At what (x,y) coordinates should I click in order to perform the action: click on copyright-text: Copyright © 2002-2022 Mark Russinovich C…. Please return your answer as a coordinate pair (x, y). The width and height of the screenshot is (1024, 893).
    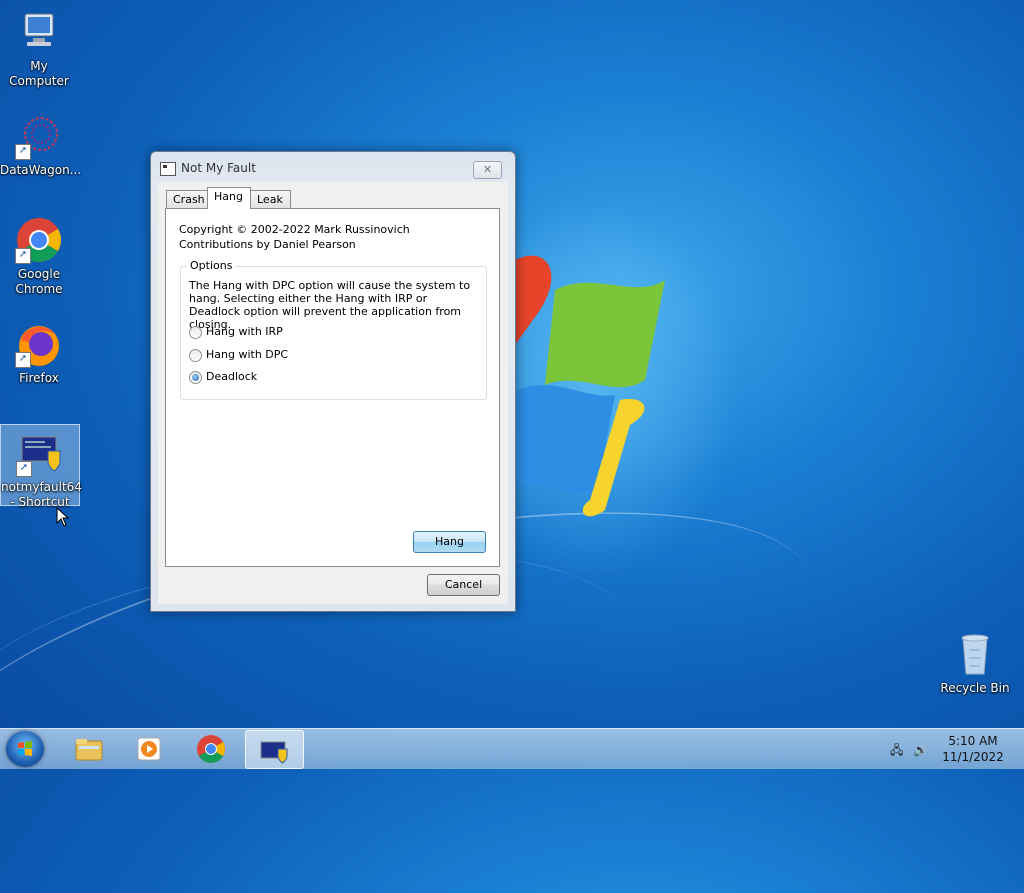
    Looking at the image, I should click on (294, 237).